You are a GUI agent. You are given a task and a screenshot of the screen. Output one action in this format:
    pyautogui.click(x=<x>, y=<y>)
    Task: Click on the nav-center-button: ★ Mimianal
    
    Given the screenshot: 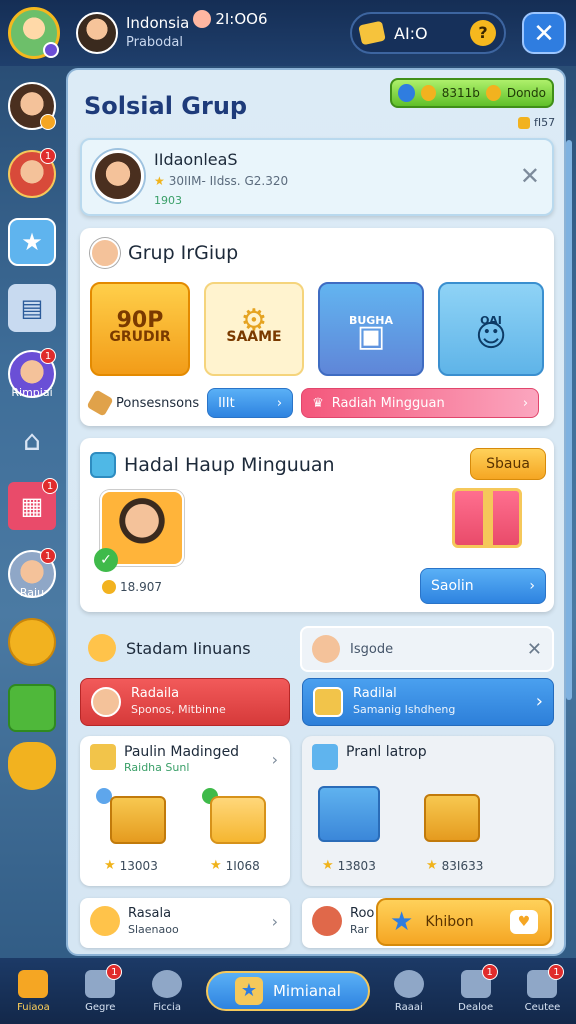 What is the action you would take?
    pyautogui.click(x=287, y=991)
    